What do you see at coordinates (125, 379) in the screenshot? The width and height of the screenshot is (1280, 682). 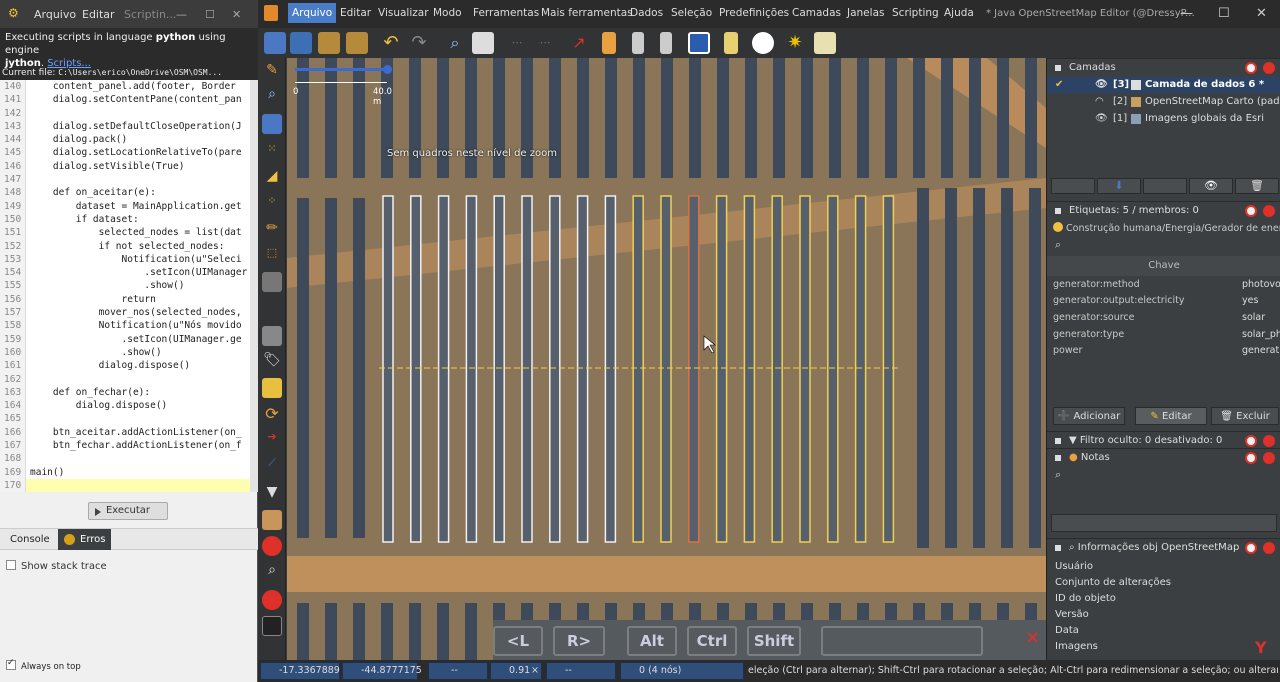 I see `code-line: 162` at bounding box center [125, 379].